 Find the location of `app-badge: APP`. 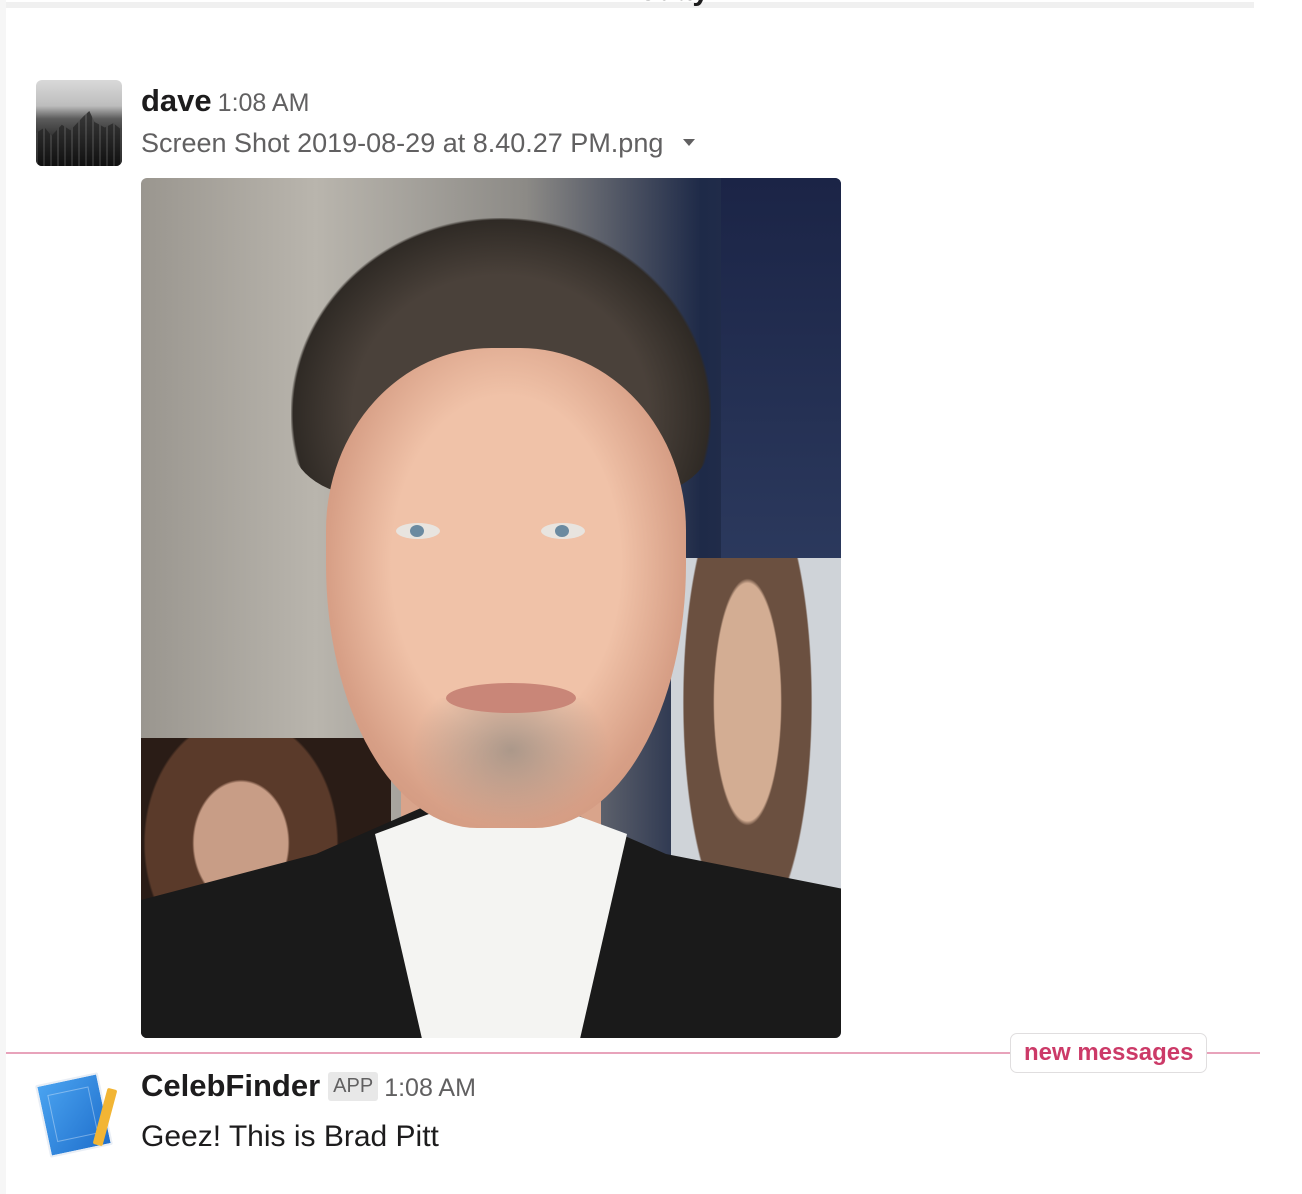

app-badge: APP is located at coordinates (353, 1086).